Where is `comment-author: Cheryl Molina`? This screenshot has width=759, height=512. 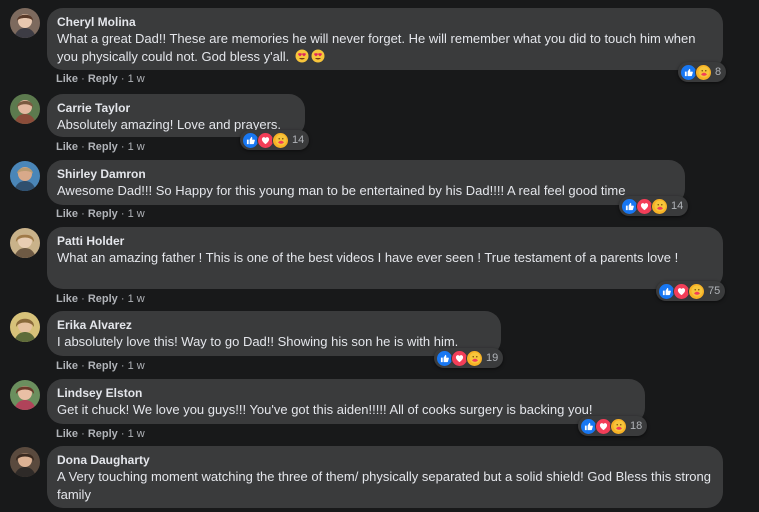 comment-author: Cheryl Molina is located at coordinates (384, 22).